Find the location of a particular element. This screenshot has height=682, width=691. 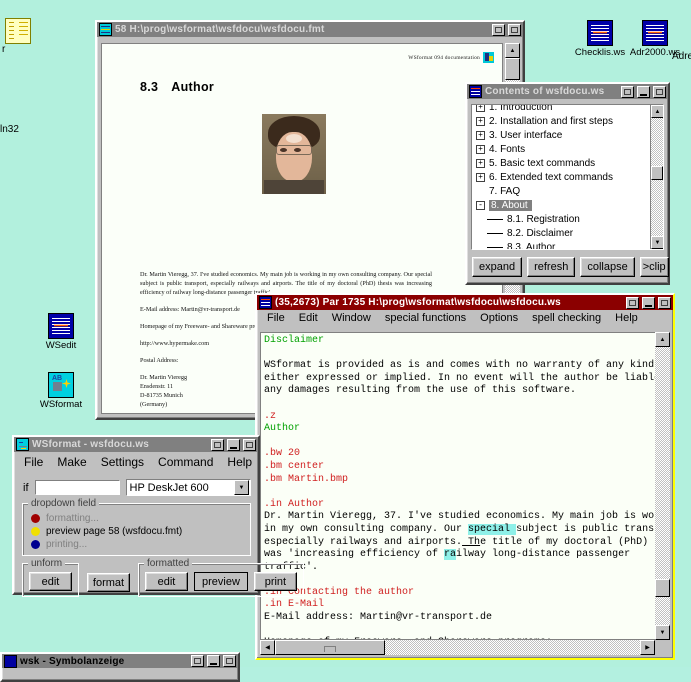

contents-maximize-button is located at coordinates (659, 91).